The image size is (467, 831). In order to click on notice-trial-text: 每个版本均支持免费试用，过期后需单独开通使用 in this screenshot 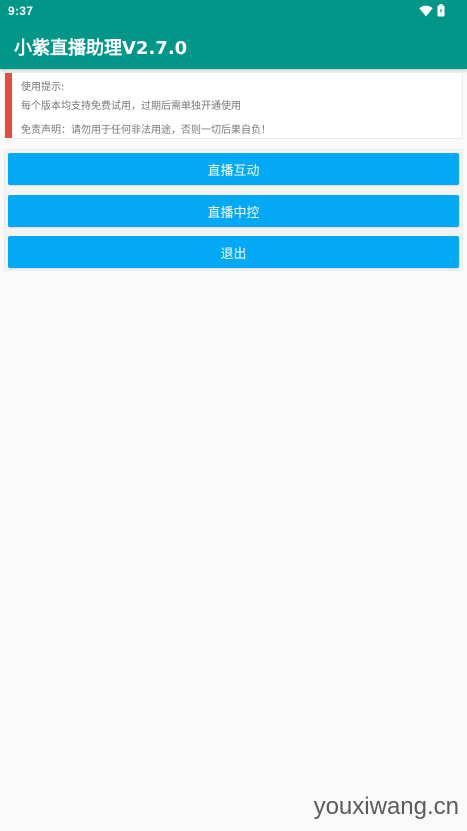, I will do `click(131, 106)`.